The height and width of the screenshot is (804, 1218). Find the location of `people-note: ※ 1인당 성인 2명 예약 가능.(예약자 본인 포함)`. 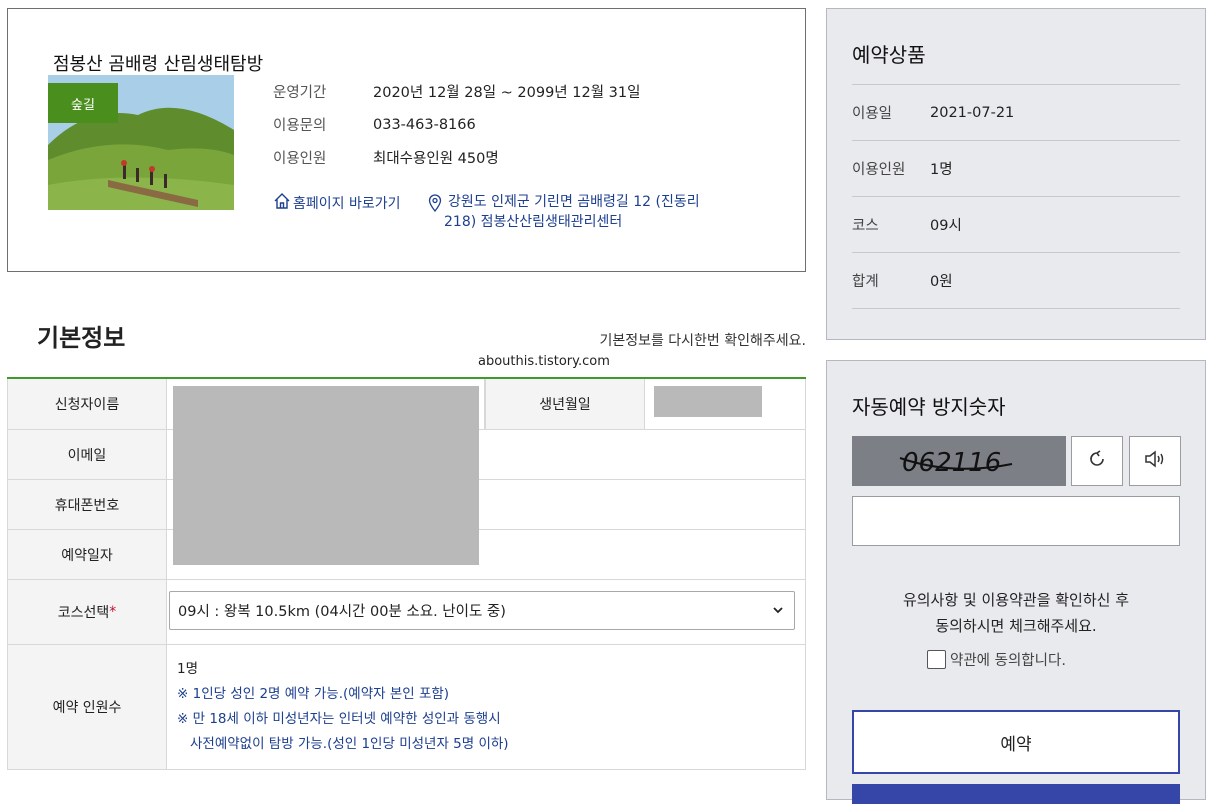

people-note: ※ 1인당 성인 2명 예약 가능.(예약자 본인 포함) is located at coordinates (313, 694).